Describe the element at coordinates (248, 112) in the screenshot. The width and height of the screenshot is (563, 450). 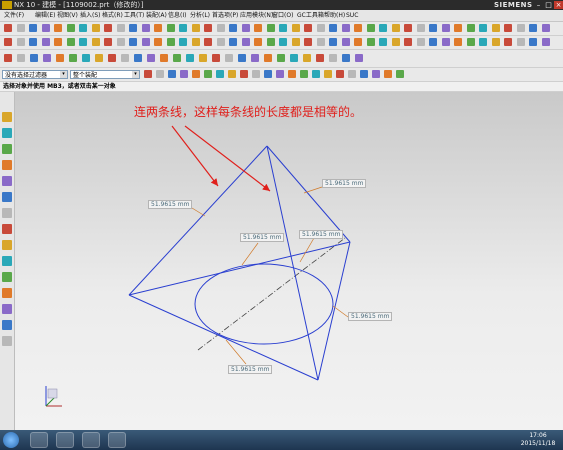
I see `annotation-text: 连两条线，这样每条线的长度都是相等的。` at that location.